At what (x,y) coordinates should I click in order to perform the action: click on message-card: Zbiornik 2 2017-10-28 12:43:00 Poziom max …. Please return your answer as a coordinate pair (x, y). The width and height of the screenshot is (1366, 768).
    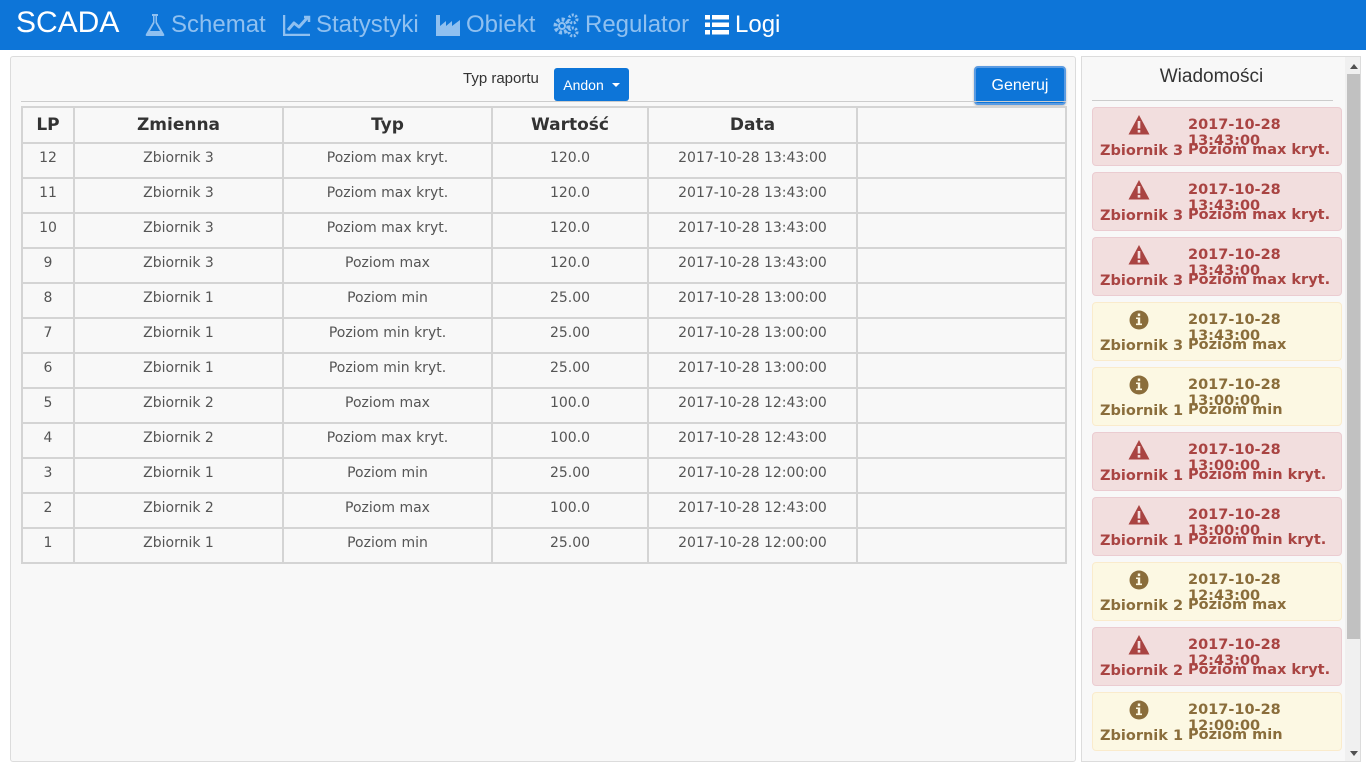
    Looking at the image, I should click on (1217, 656).